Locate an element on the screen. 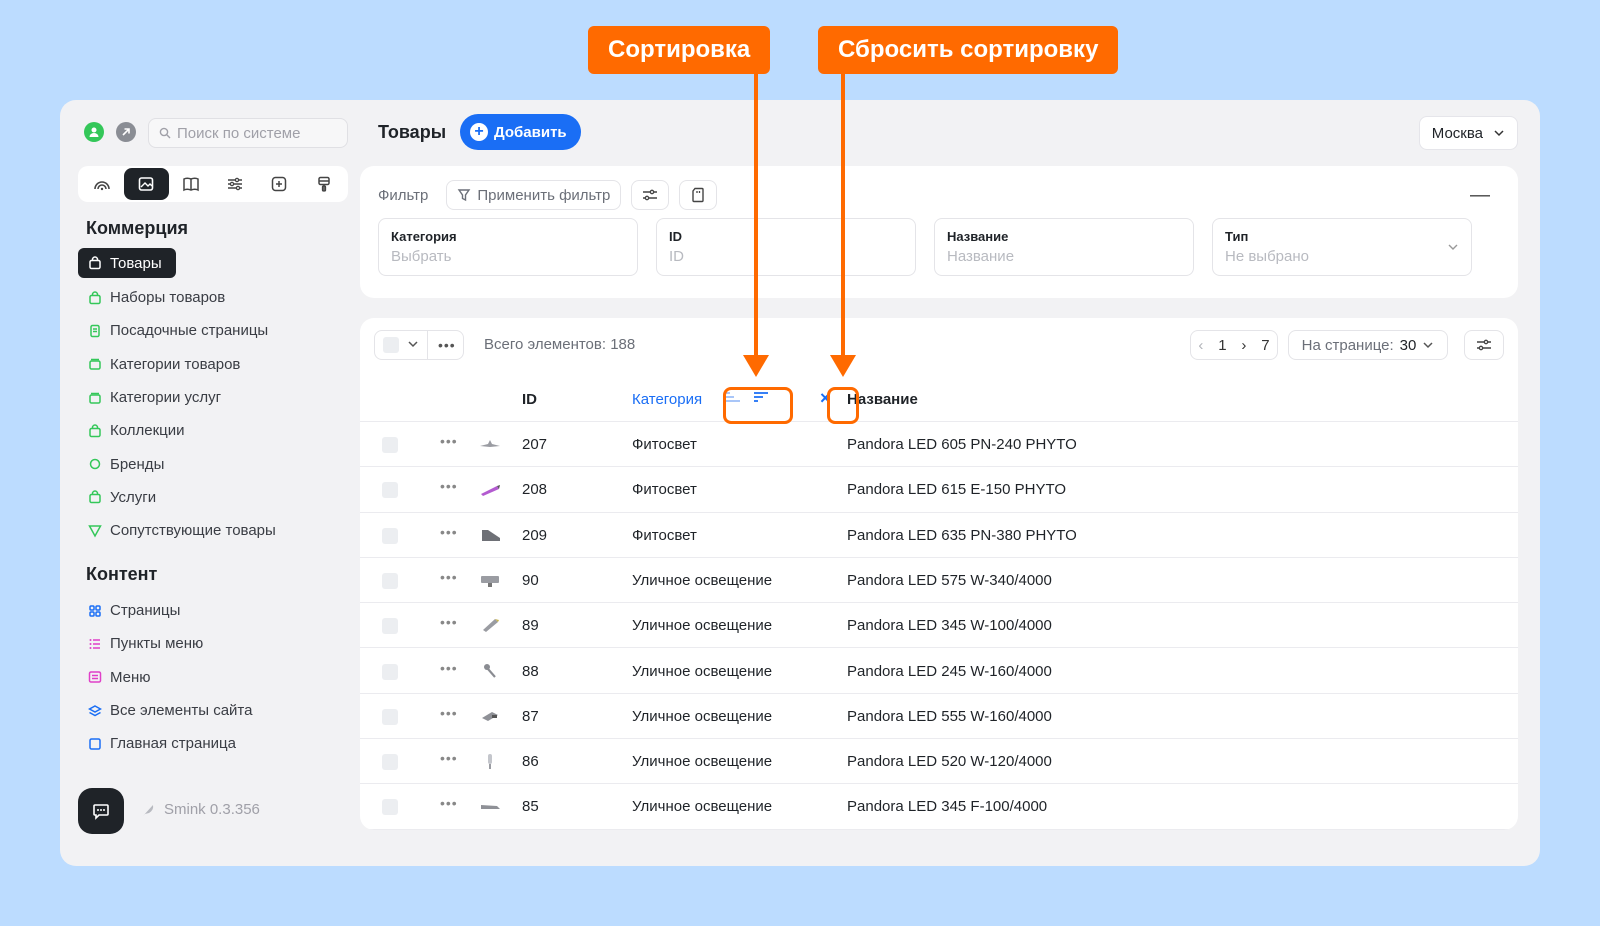  sidebar-item-commerce-5: Коллекции is located at coordinates (213, 430).